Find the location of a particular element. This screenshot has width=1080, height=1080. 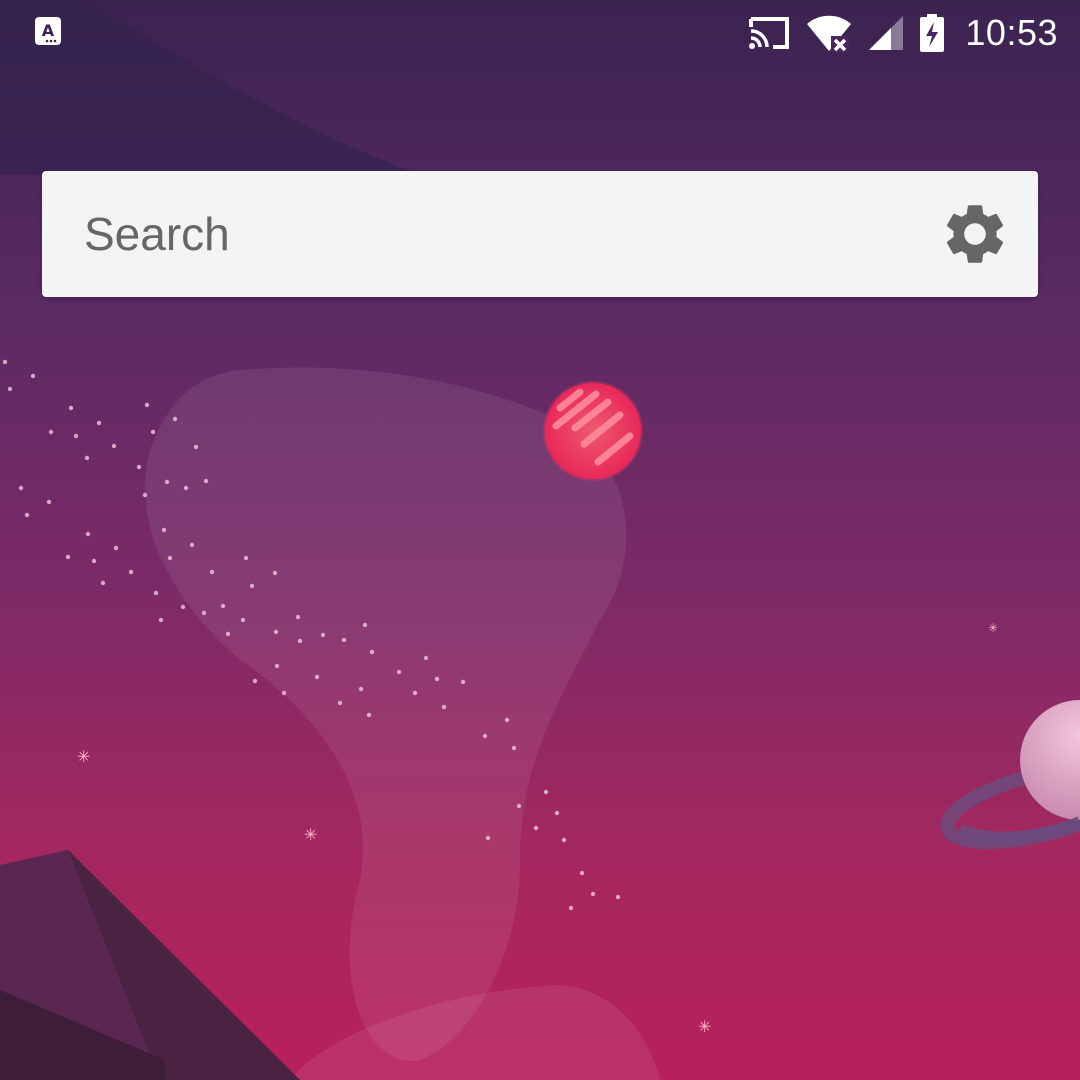

battery-charging-icon is located at coordinates (932, 33).